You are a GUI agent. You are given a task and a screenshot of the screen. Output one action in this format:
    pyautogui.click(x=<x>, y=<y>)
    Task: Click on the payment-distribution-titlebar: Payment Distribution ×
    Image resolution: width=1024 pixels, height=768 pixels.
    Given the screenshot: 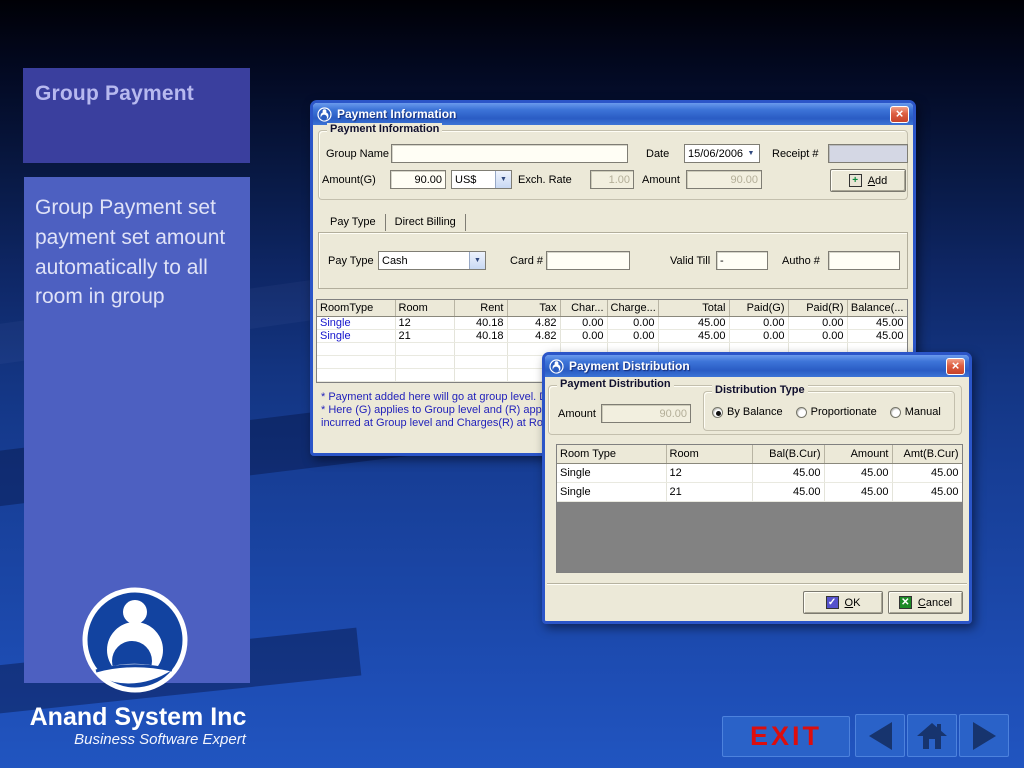 What is the action you would take?
    pyautogui.click(x=757, y=366)
    